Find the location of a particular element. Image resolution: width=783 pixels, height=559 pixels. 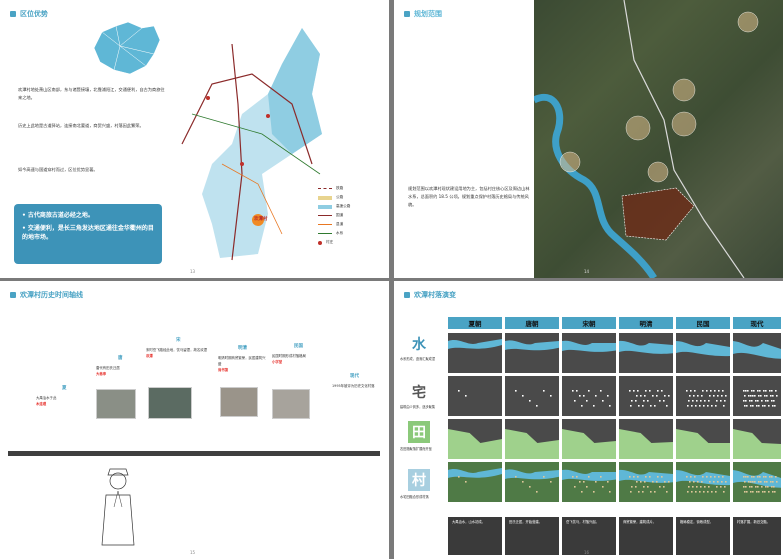

portrait-sketch is located at coordinates (118, 507).